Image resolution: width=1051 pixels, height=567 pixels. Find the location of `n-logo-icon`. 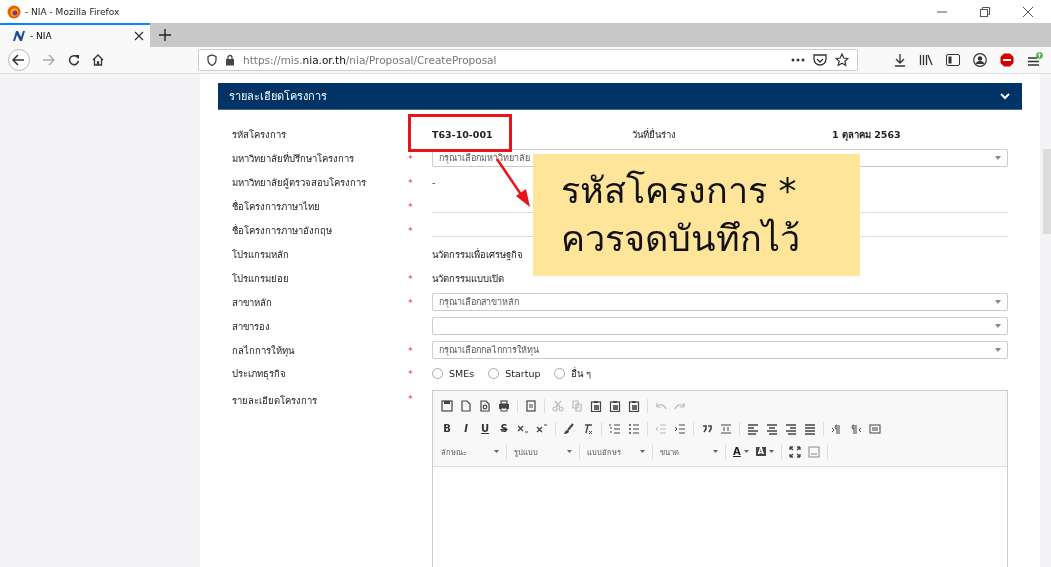

n-logo-icon is located at coordinates (19, 36).